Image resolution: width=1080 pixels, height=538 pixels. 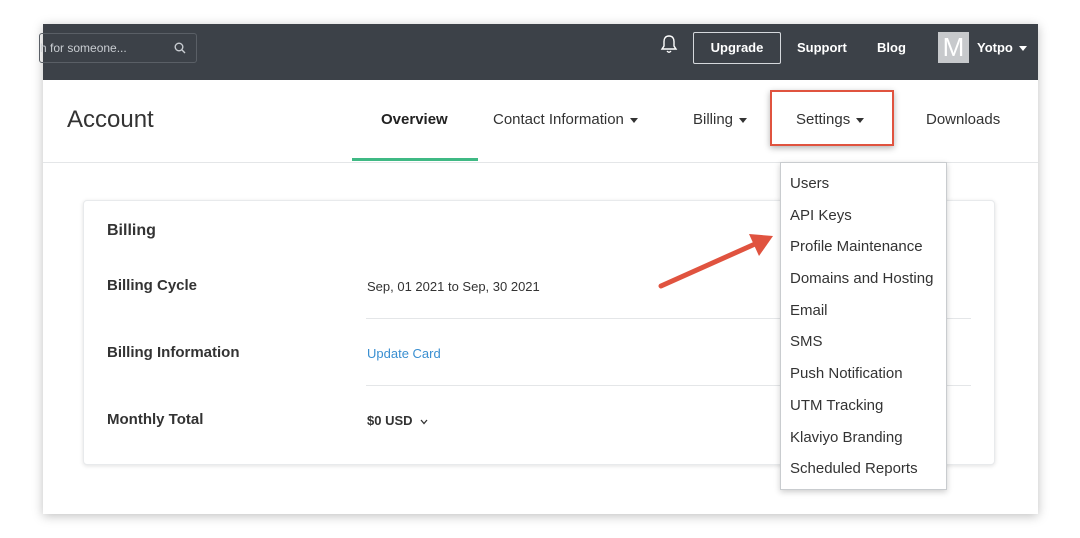 What do you see at coordinates (713, 119) in the screenshot?
I see `tab-billing-label: Billing` at bounding box center [713, 119].